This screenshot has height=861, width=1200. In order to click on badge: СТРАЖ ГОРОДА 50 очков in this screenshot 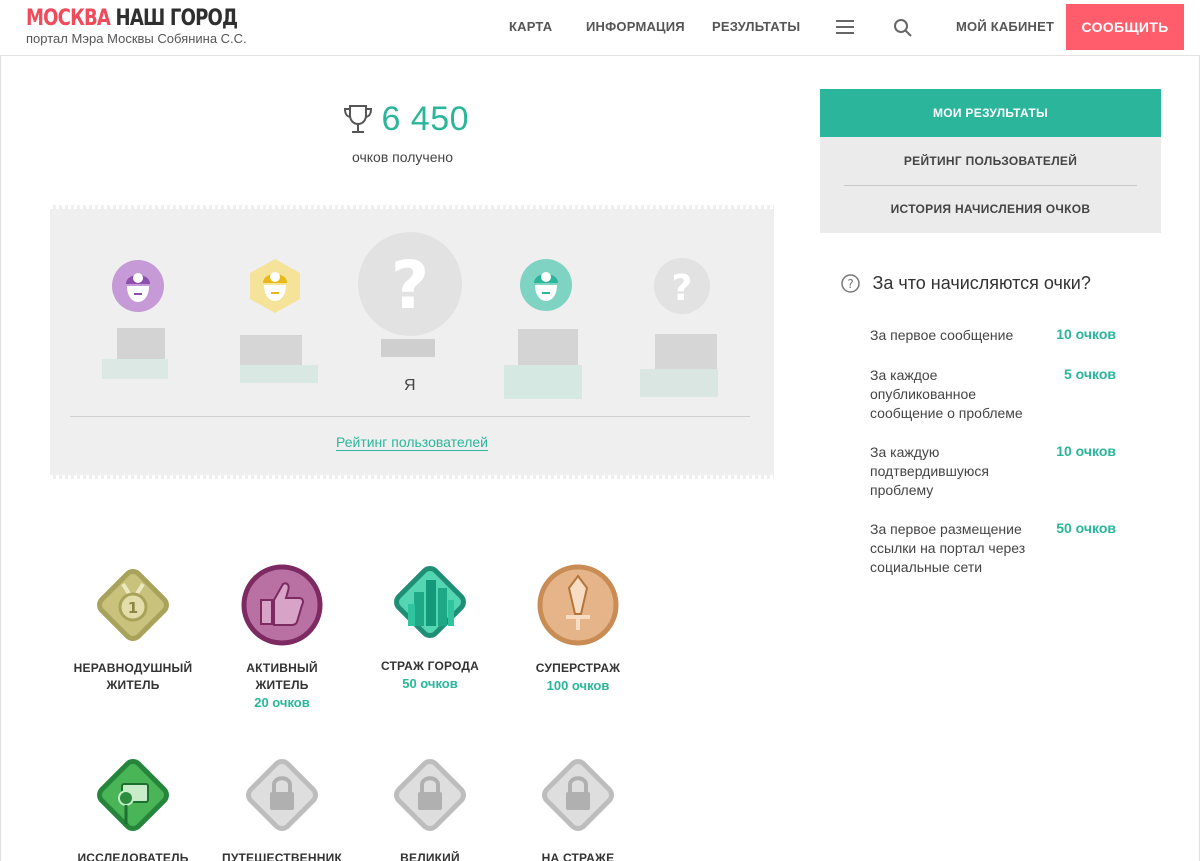, I will do `click(430, 624)`.